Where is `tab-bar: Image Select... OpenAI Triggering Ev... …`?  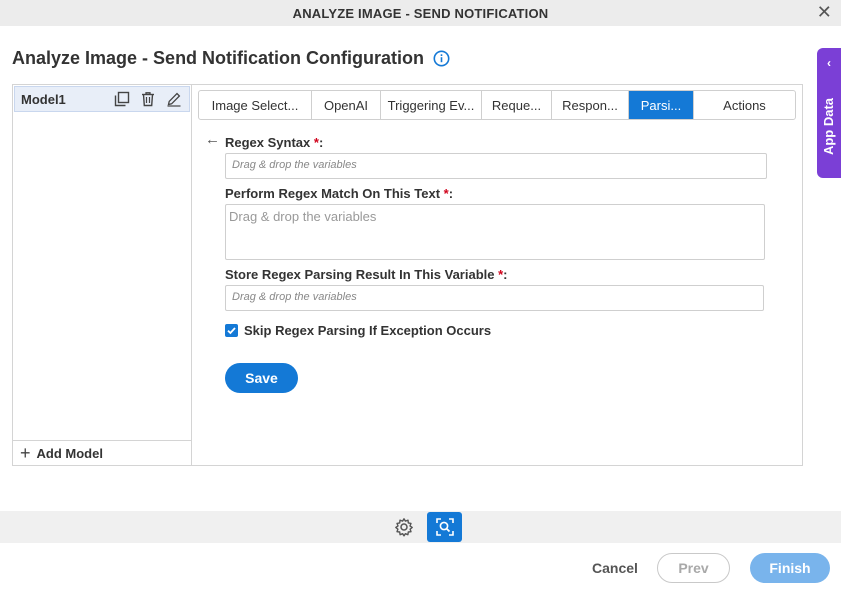
tab-bar: Image Select... OpenAI Triggering Ev... … is located at coordinates (497, 105).